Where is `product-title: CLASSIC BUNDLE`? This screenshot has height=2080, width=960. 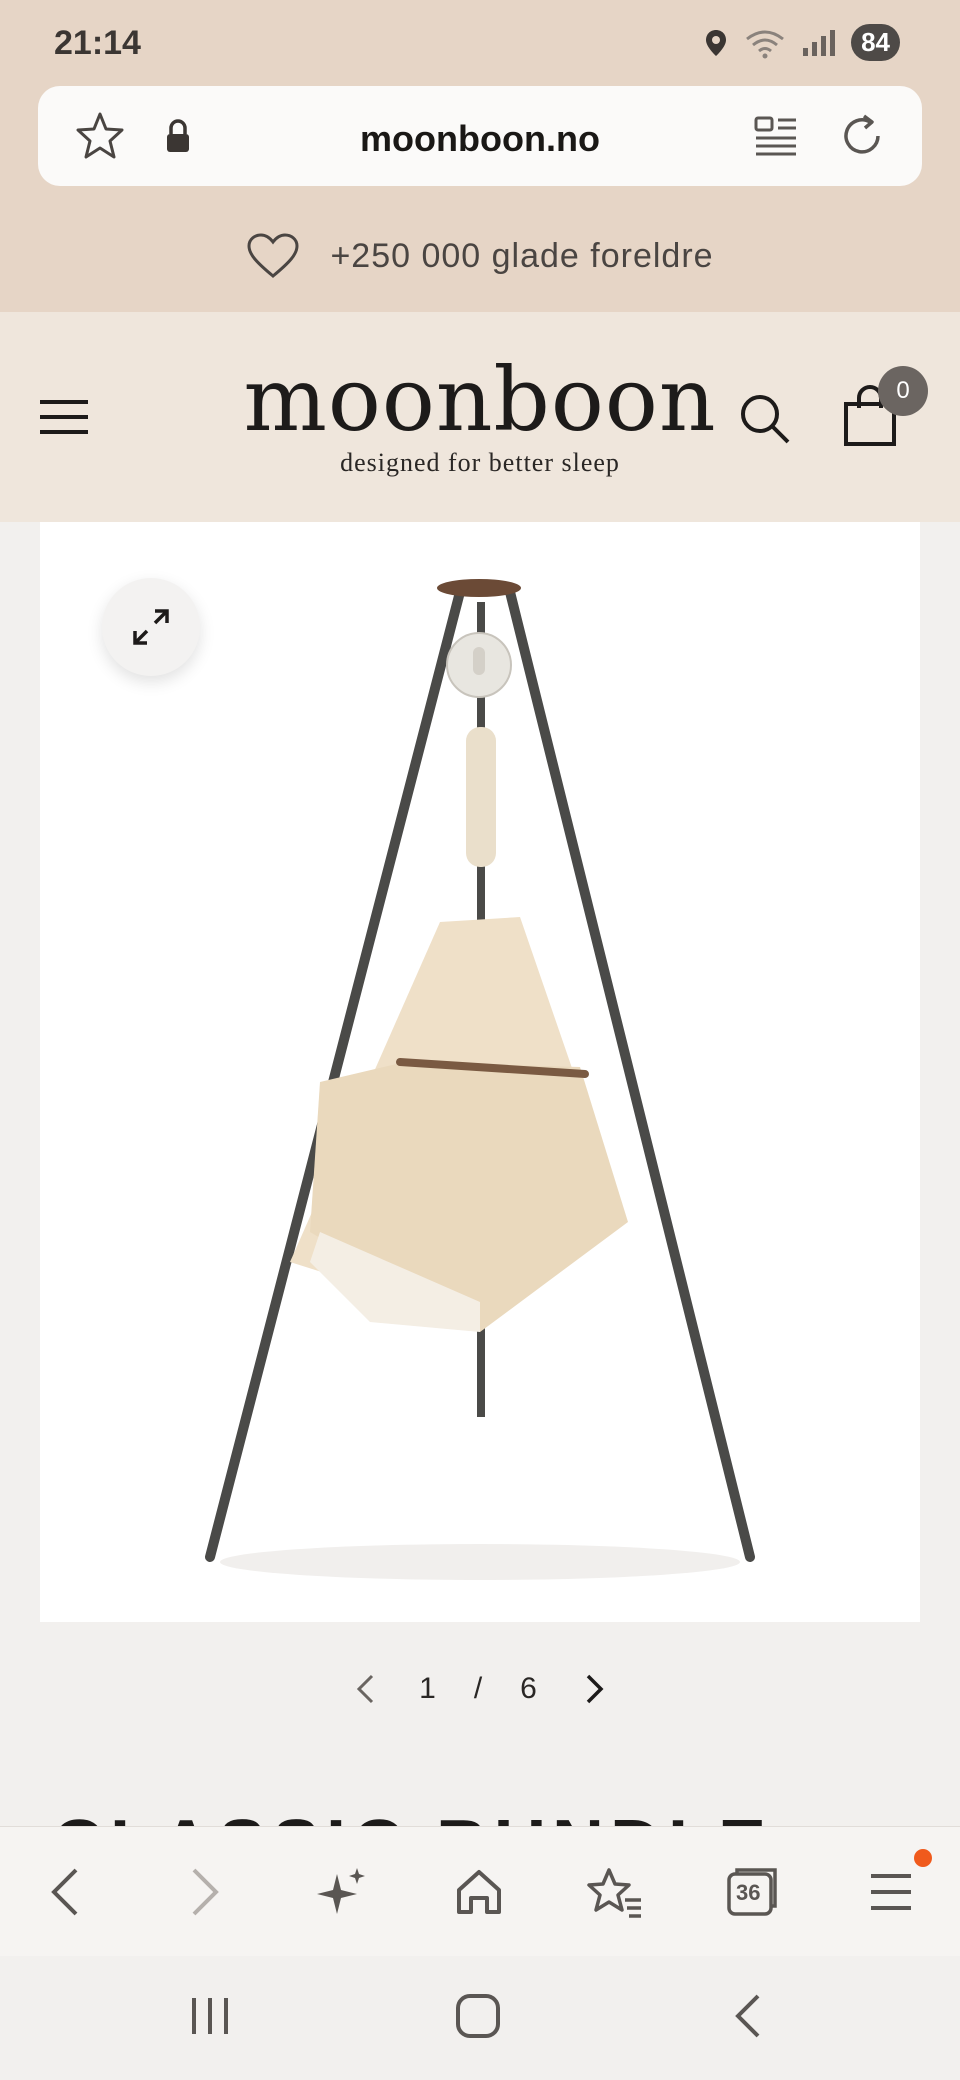
product-title: CLASSIC BUNDLE is located at coordinates (482, 1818).